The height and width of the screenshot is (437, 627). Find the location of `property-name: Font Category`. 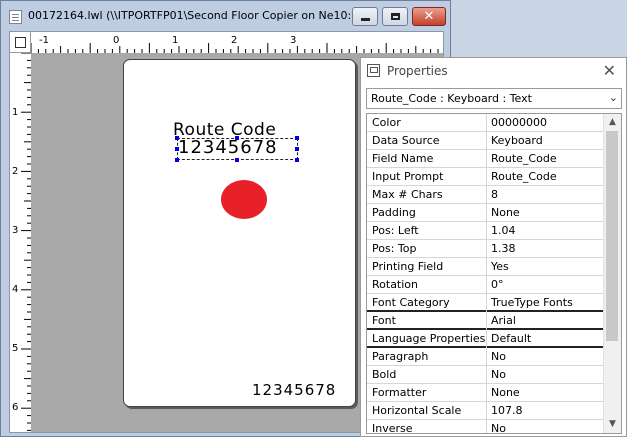

property-name: Font Category is located at coordinates (411, 302).